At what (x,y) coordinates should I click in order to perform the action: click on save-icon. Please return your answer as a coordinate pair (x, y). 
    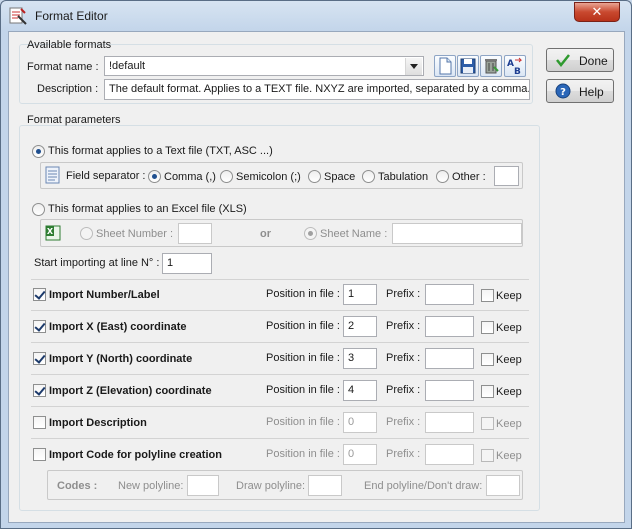
    Looking at the image, I should click on (468, 66).